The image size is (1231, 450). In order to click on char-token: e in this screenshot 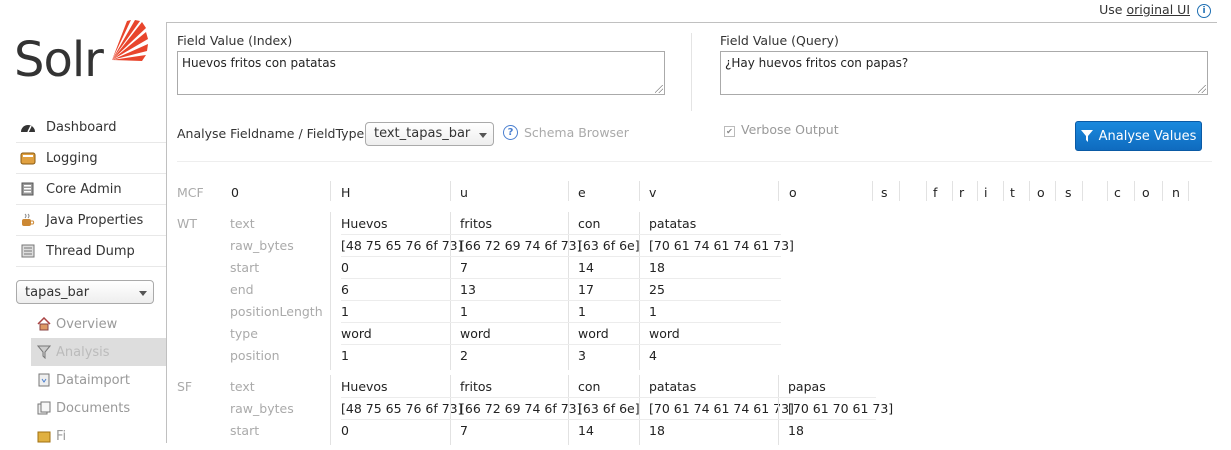, I will do `click(582, 192)`.